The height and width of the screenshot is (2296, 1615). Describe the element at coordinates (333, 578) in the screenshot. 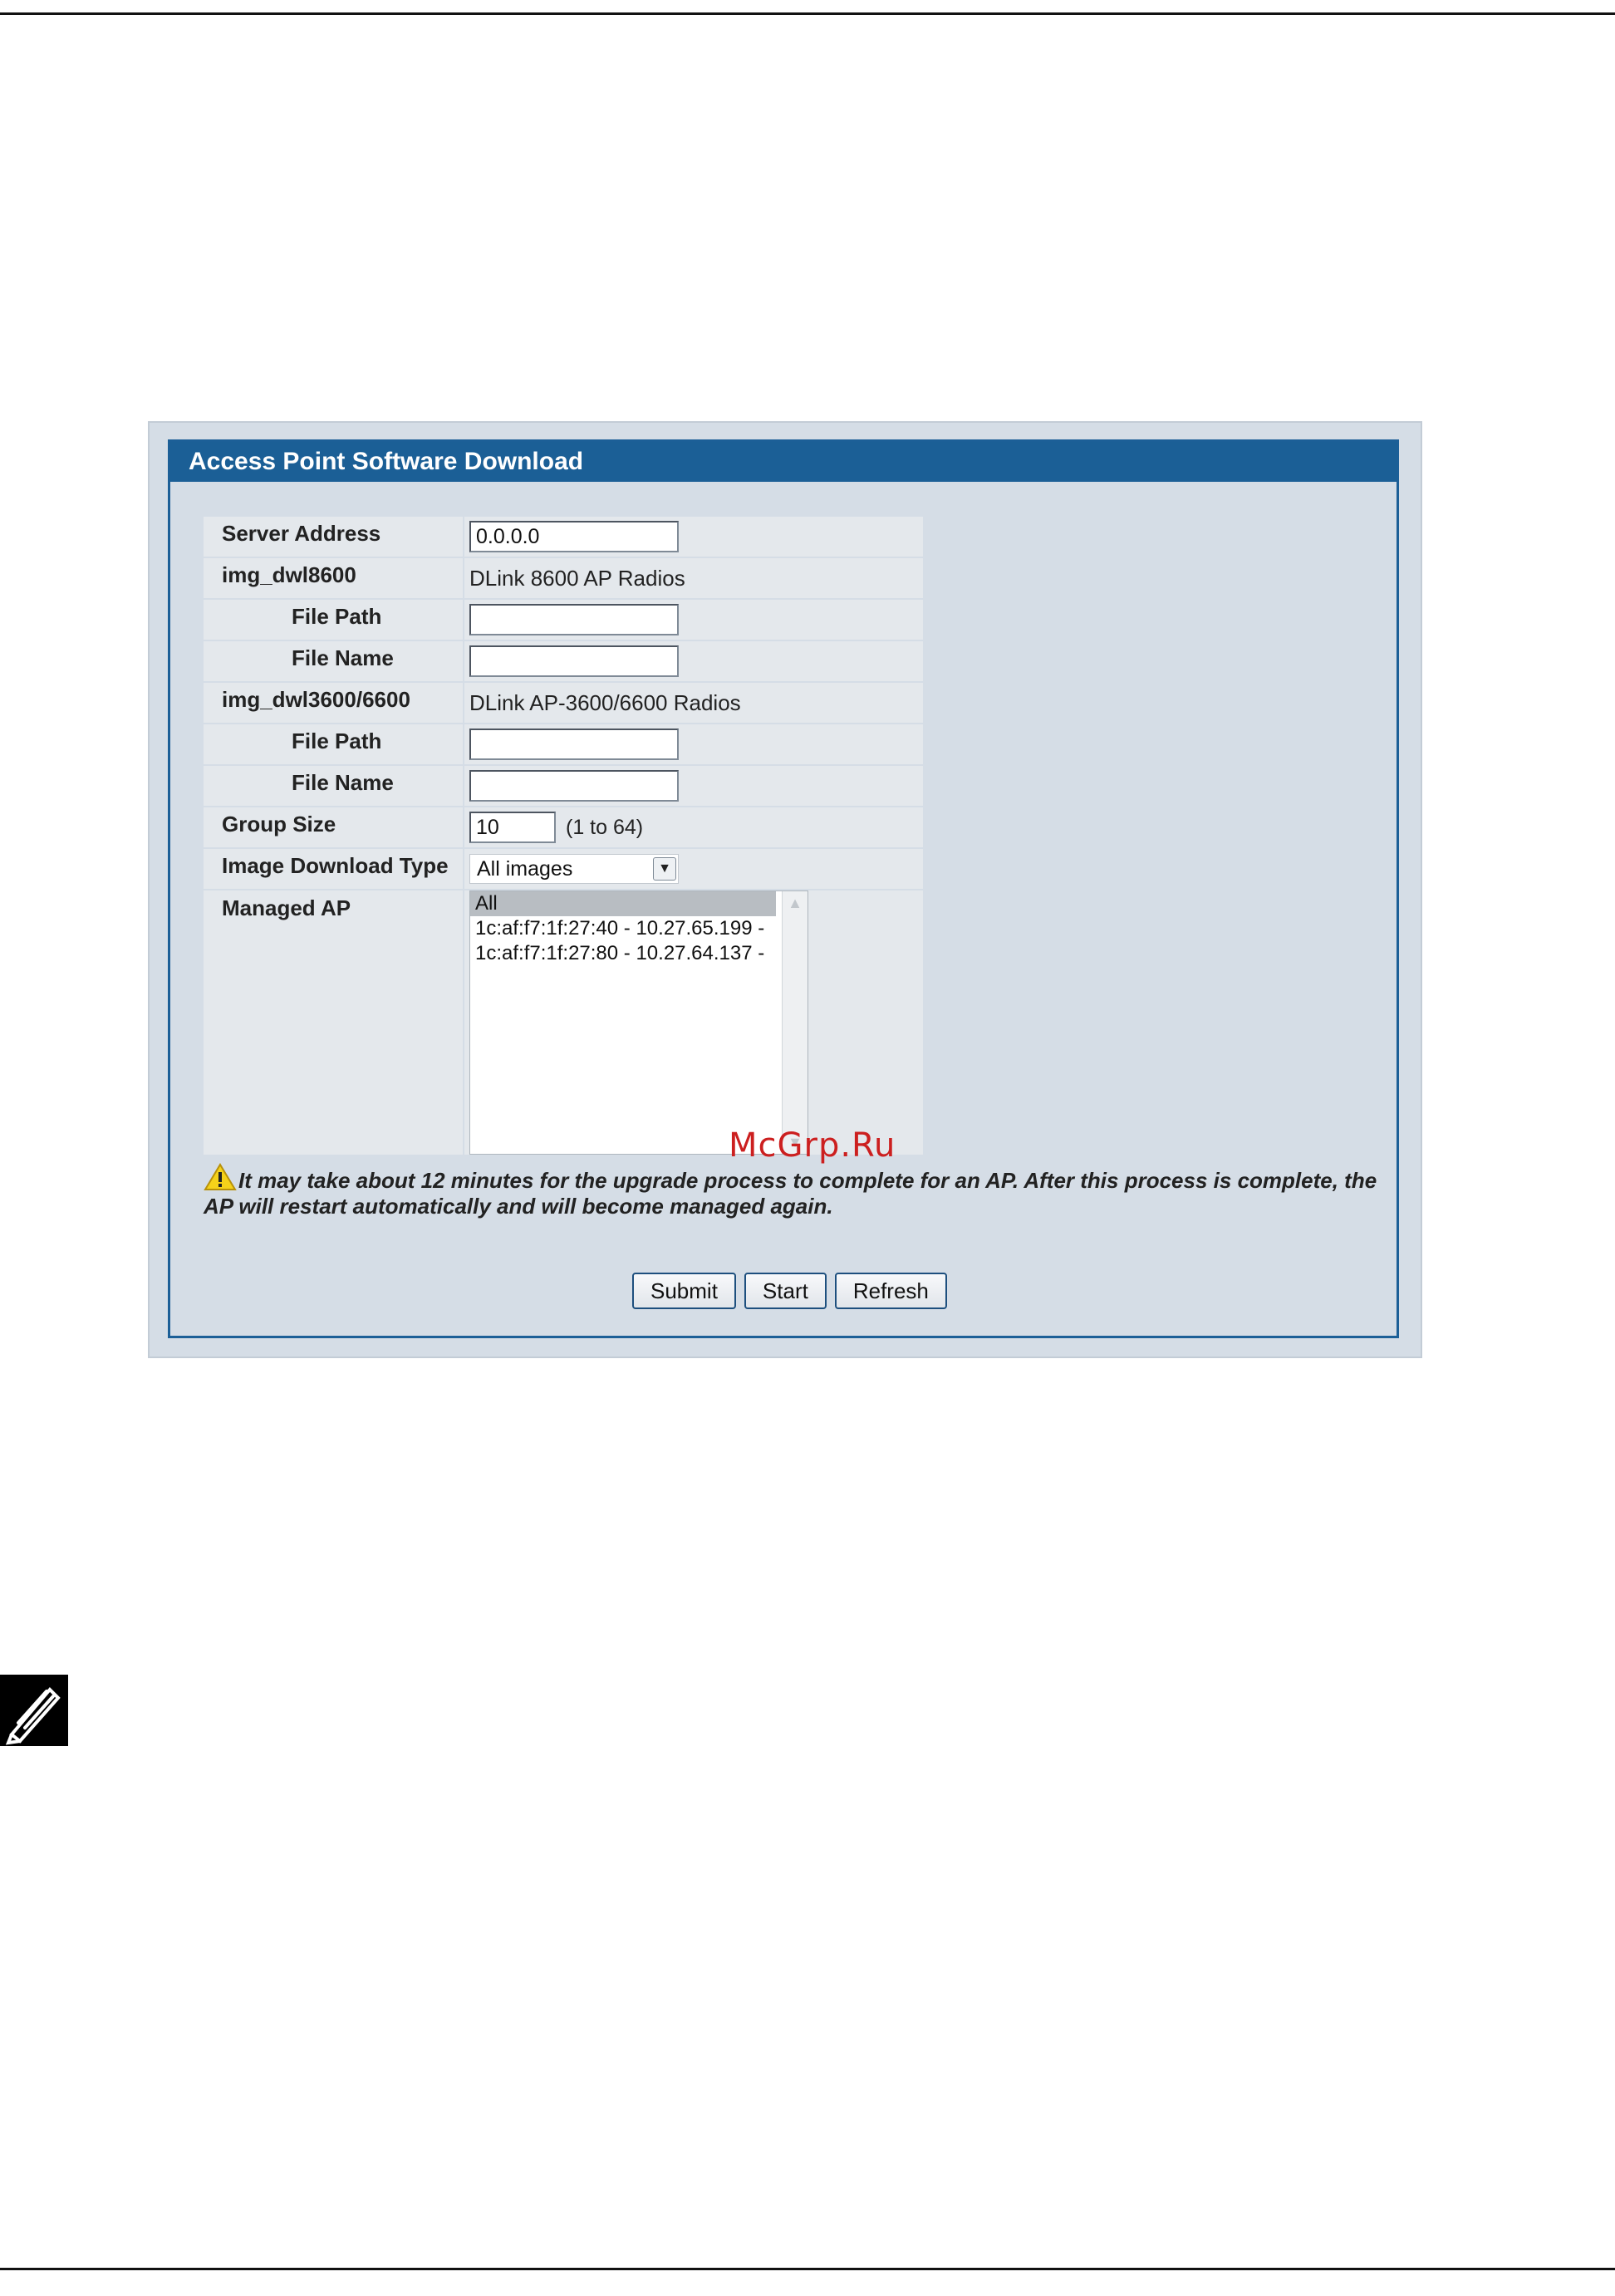

I see `img-dwl8600-label: img_dwl8600` at that location.